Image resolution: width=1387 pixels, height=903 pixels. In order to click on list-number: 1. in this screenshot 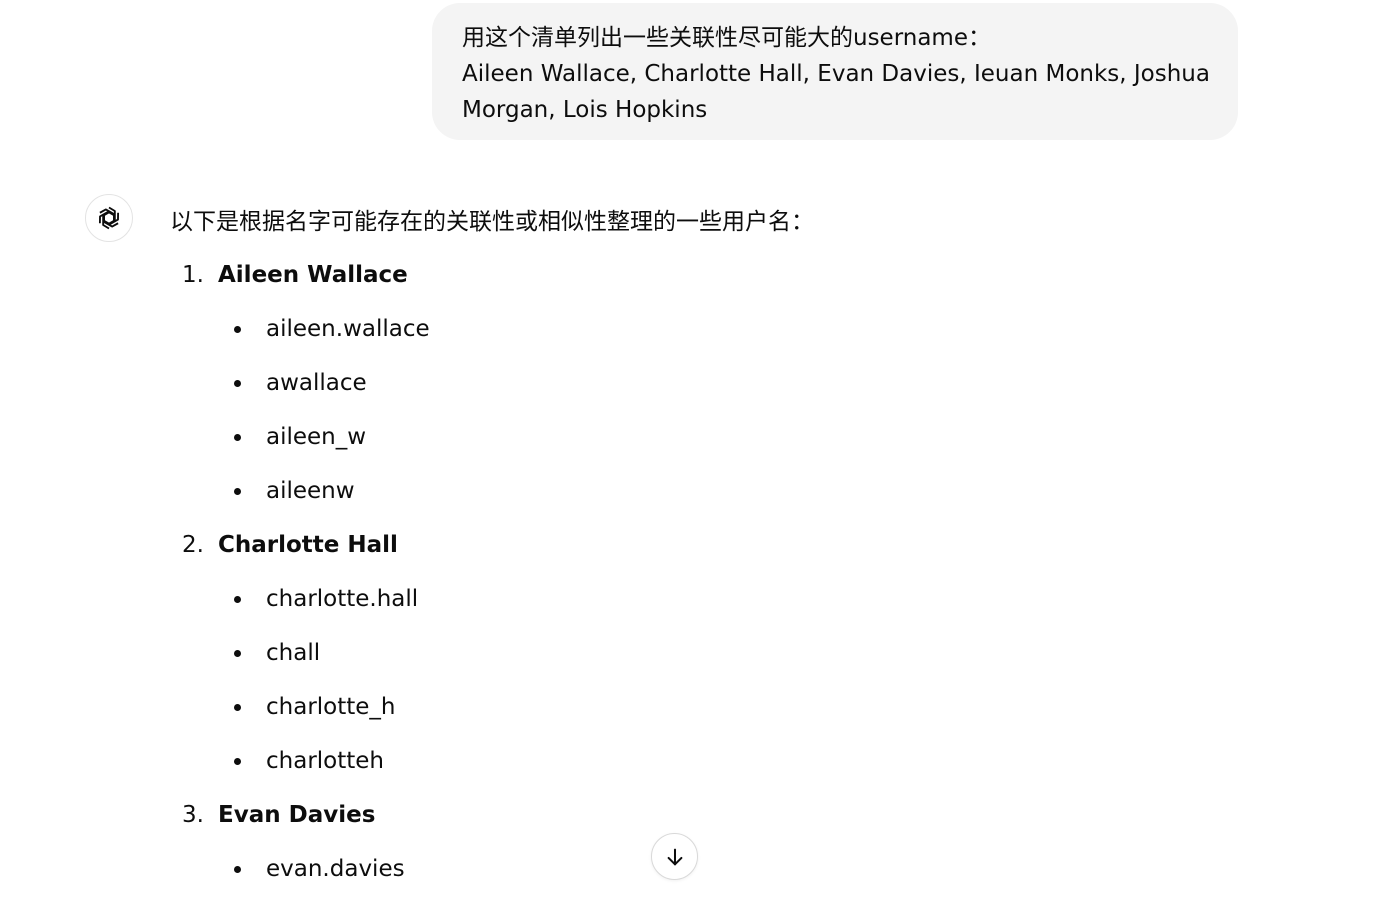, I will do `click(193, 275)`.